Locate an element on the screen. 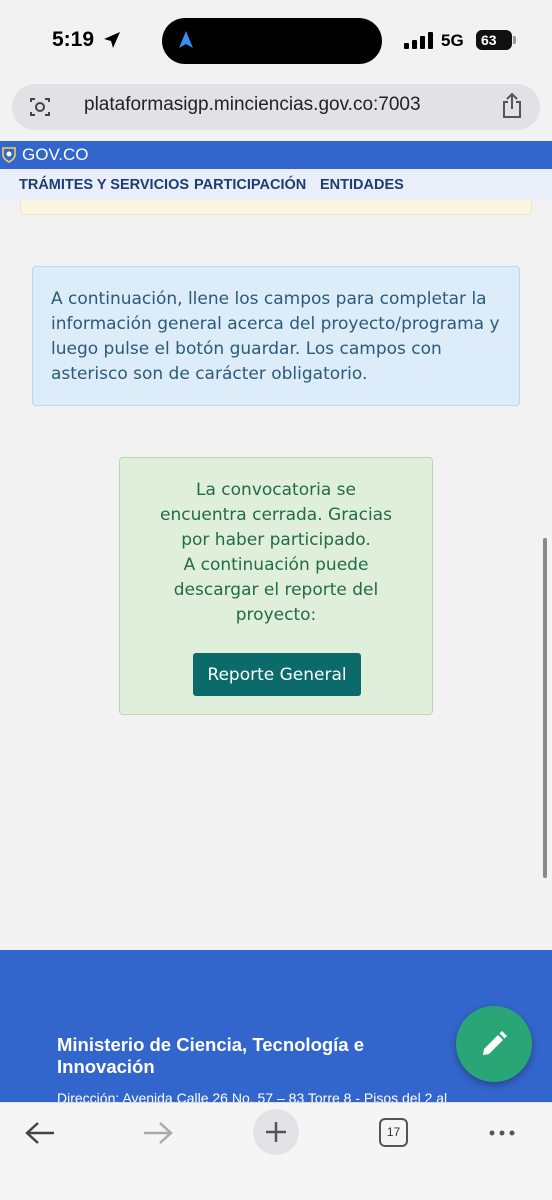  page-tools-icon is located at coordinates (40, 107).